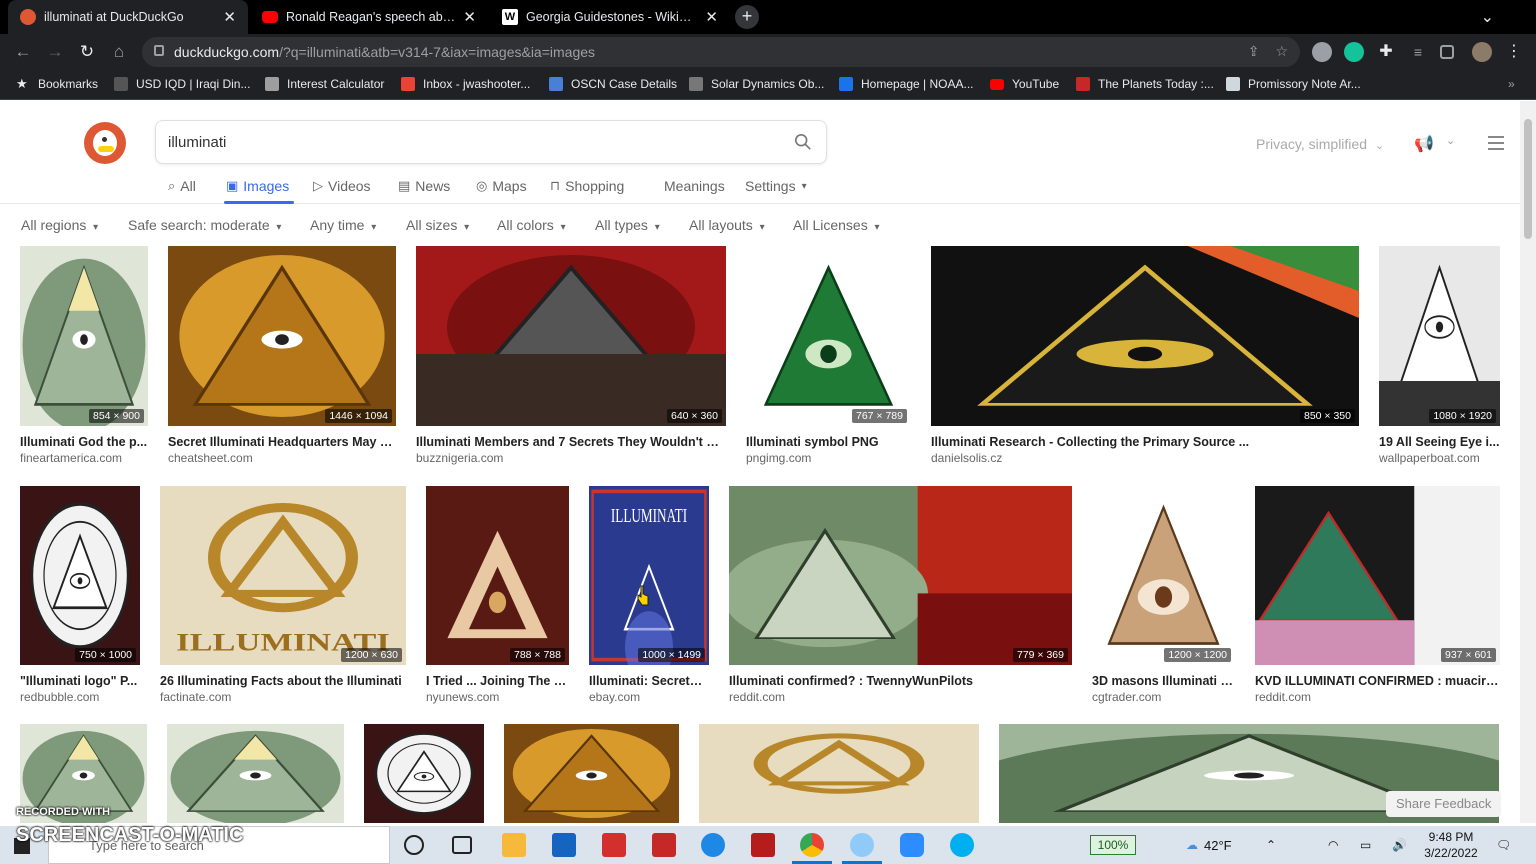 The width and height of the screenshot is (1536, 864). What do you see at coordinates (713, 845) in the screenshot?
I see `edge-icon` at bounding box center [713, 845].